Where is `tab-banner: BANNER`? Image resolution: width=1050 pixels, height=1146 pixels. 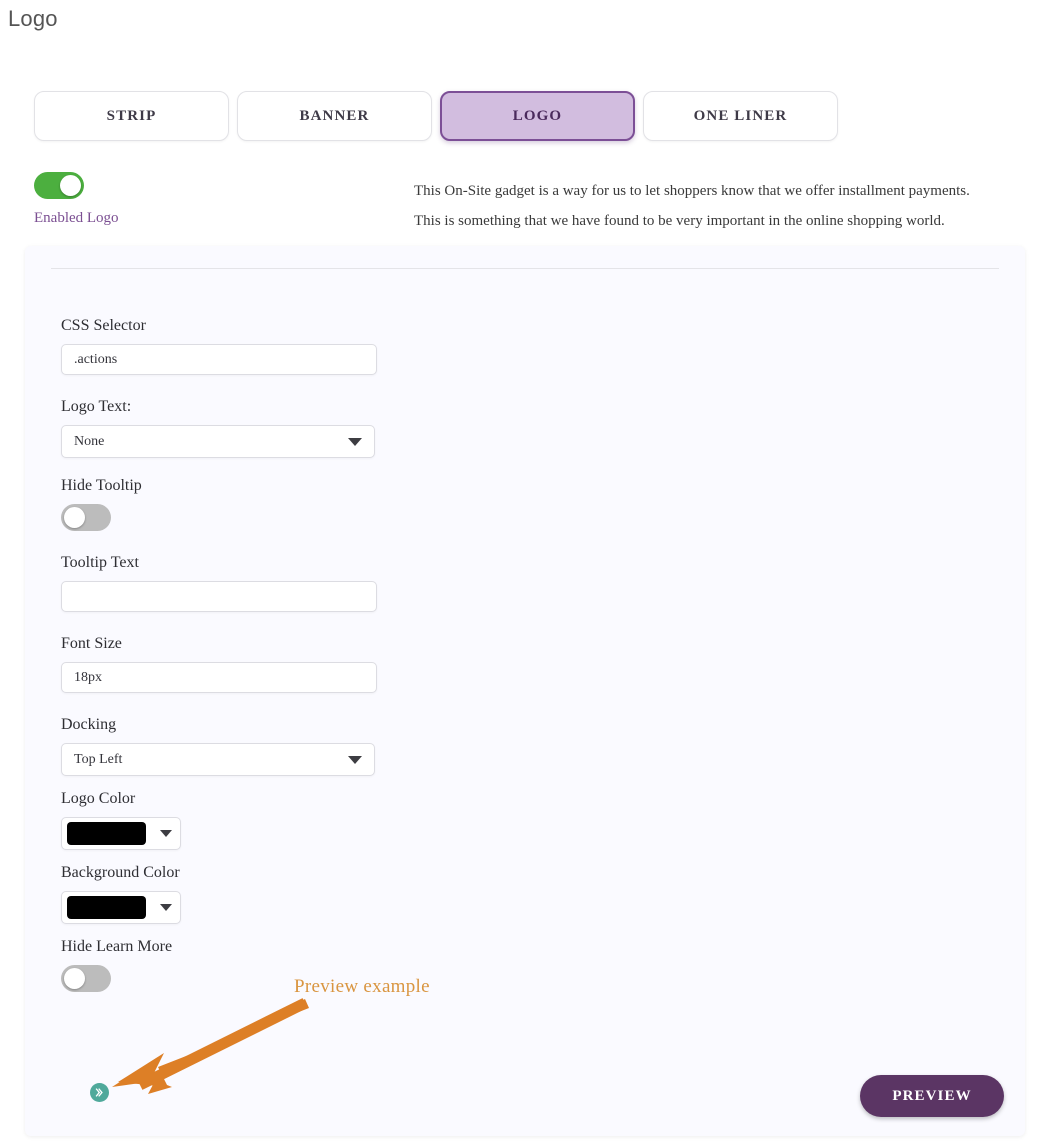 tab-banner: BANNER is located at coordinates (334, 116).